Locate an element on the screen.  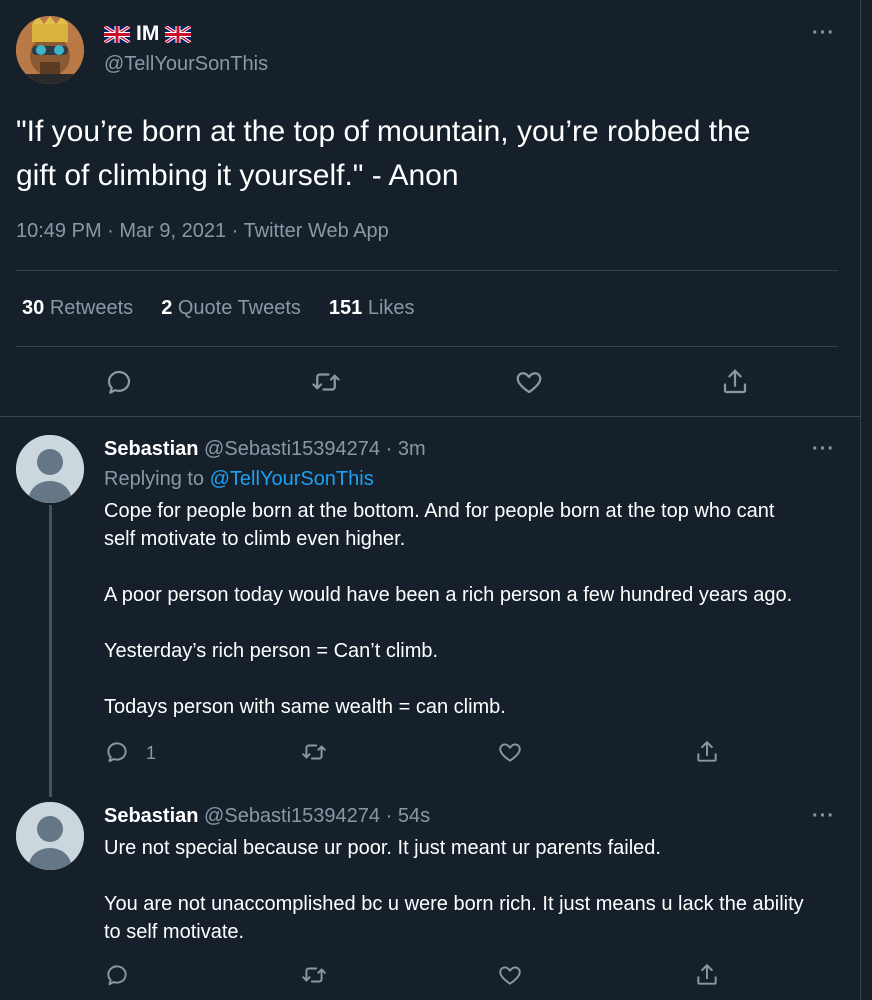
likes-stat: 151 Likes is located at coordinates (372, 308).